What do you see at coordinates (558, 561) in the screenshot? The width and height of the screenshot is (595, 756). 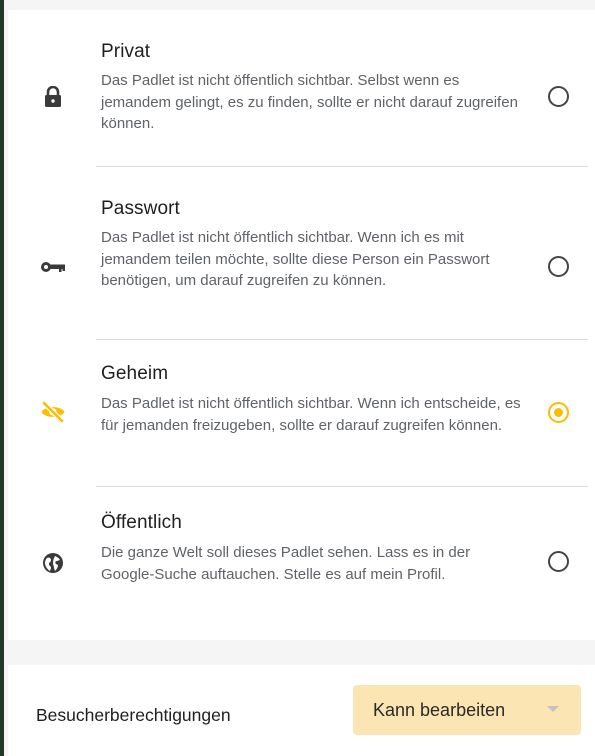 I see `radio-oeffentlich` at bounding box center [558, 561].